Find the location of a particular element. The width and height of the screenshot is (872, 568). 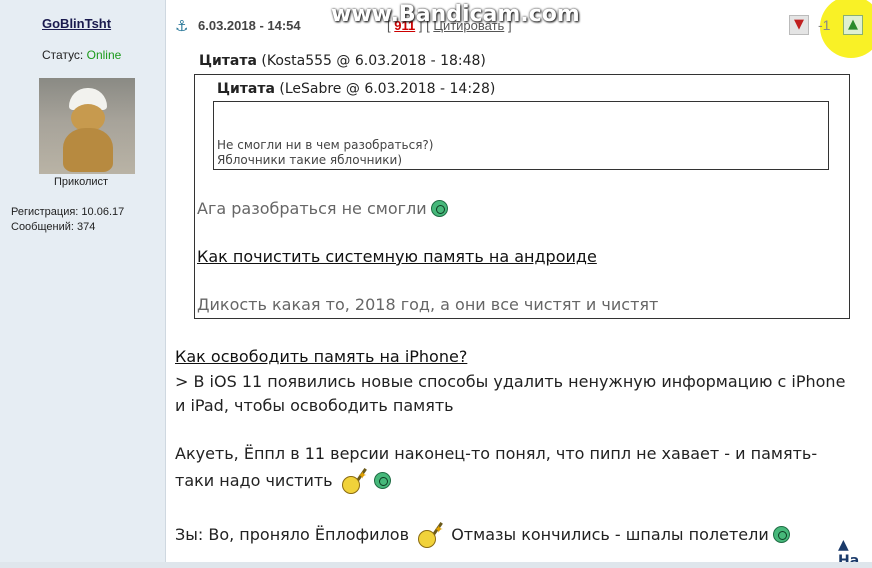

anchor-icon: ⚓ is located at coordinates (181, 26).